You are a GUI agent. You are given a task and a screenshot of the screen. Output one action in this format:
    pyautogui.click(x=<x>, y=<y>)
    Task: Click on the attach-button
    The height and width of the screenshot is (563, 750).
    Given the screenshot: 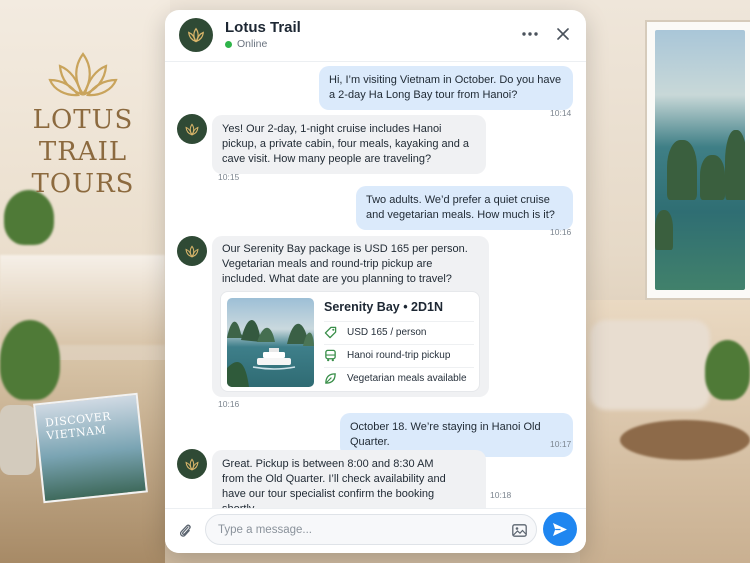 What is the action you would take?
    pyautogui.click(x=185, y=530)
    